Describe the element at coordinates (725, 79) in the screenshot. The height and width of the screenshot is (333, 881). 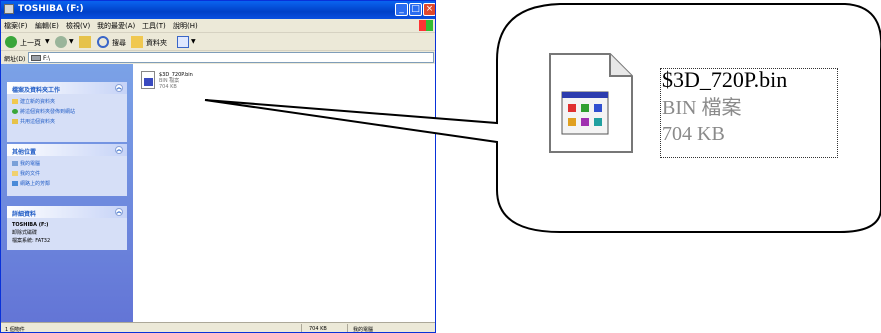
I see `zoomed-file-name: $3D_720P.bin` at that location.